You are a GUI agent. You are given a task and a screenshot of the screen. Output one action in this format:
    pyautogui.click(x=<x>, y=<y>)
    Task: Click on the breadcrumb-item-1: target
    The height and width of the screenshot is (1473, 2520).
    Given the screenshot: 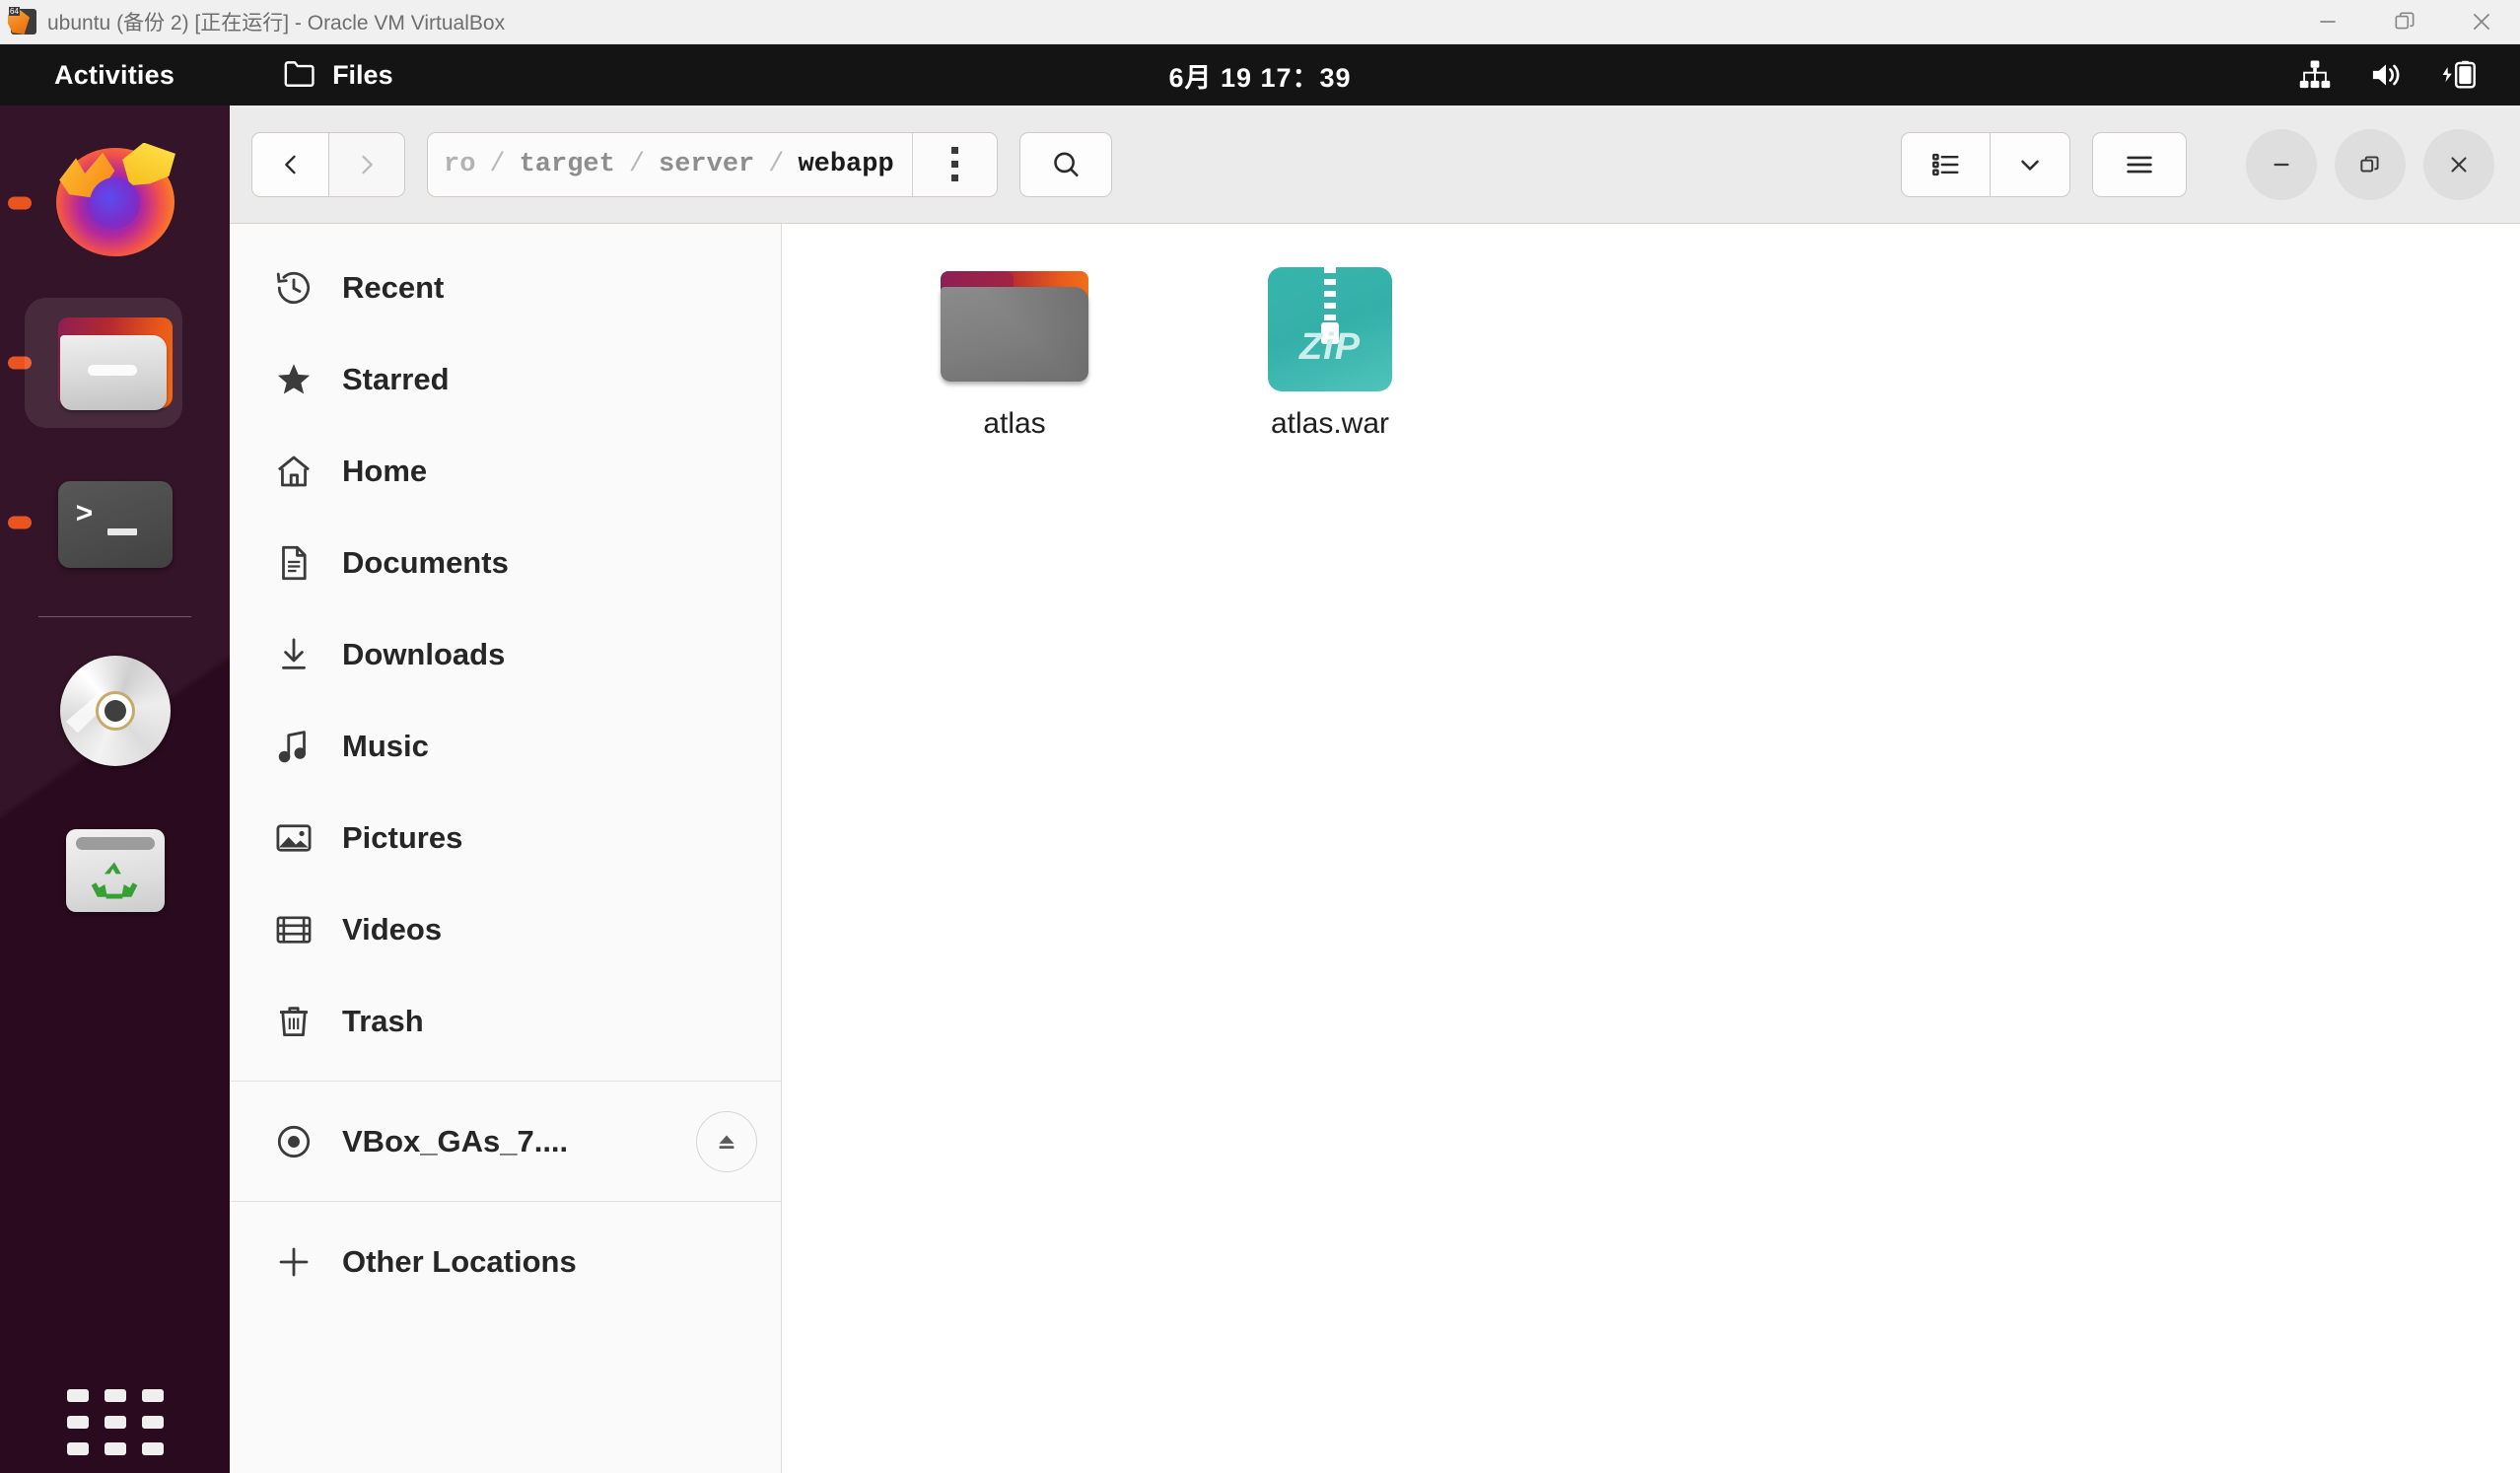 What is the action you would take?
    pyautogui.click(x=567, y=164)
    